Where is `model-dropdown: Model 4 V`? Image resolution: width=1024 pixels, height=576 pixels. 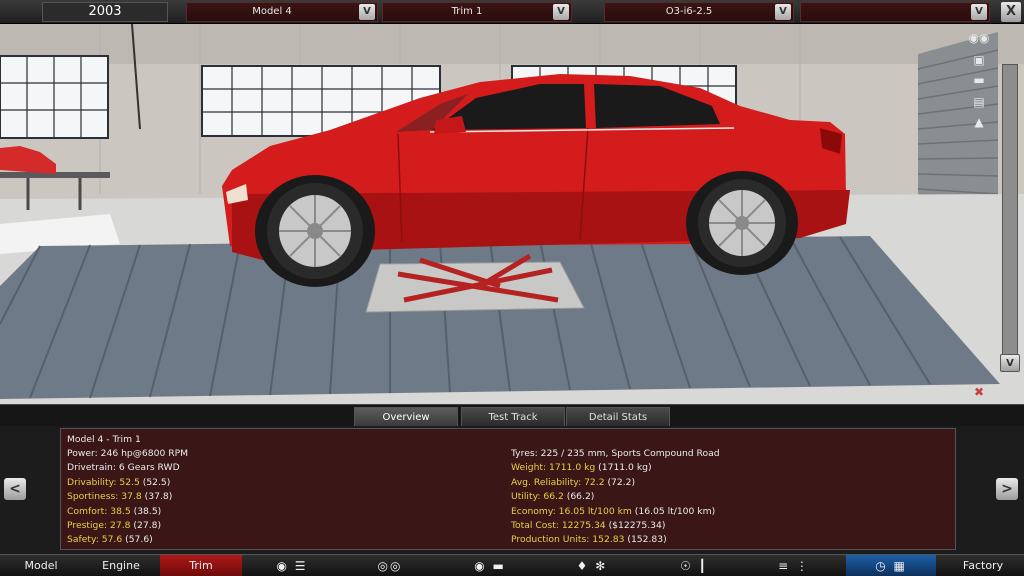 model-dropdown: Model 4 V is located at coordinates (282, 12).